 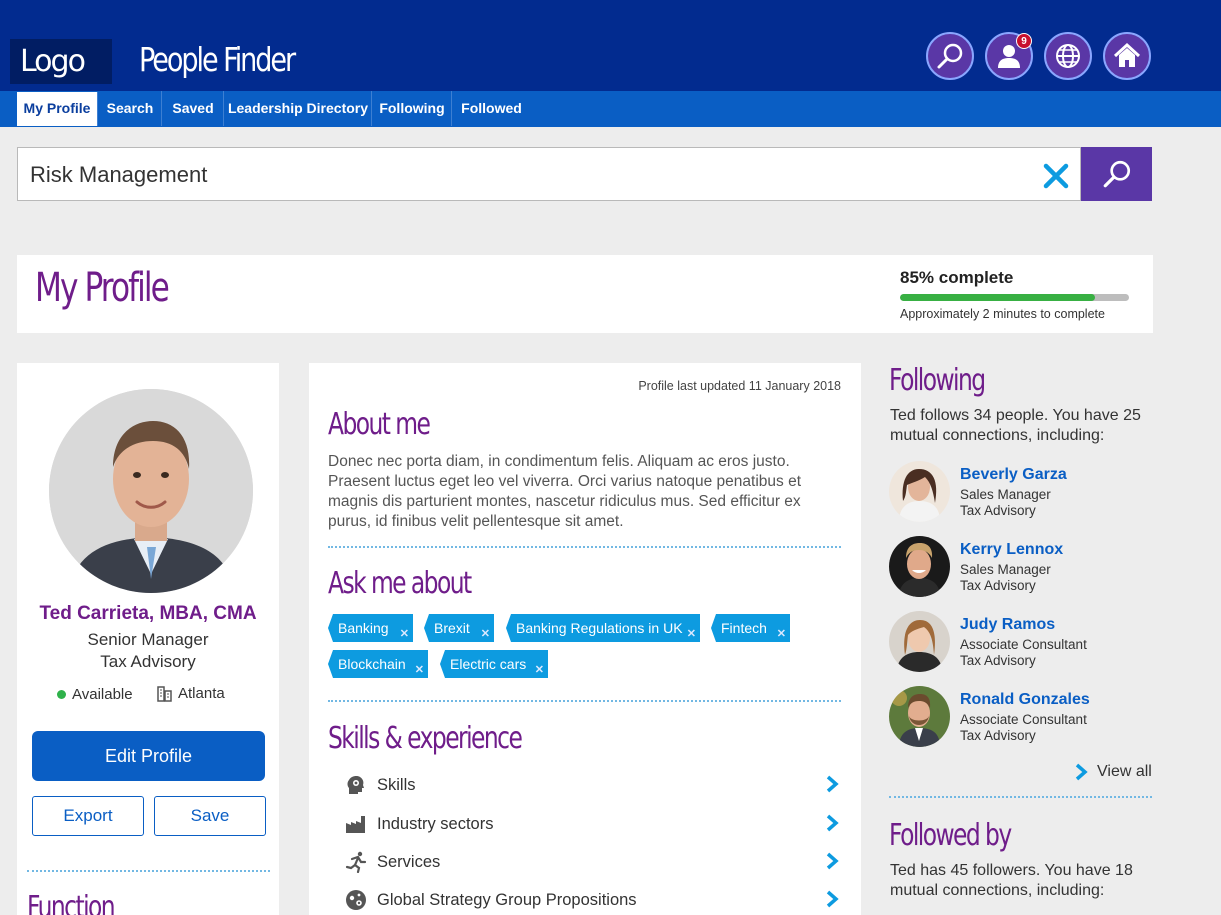 I want to click on services-row: Services, so click(x=591, y=862).